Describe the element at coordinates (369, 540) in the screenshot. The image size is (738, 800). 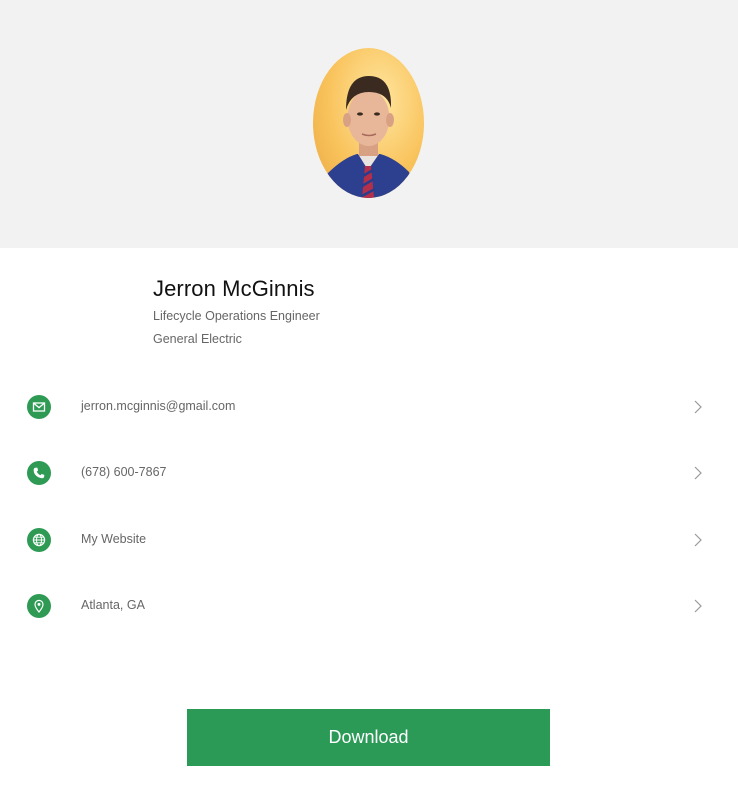
I see `contact-row-website: My Website` at that location.